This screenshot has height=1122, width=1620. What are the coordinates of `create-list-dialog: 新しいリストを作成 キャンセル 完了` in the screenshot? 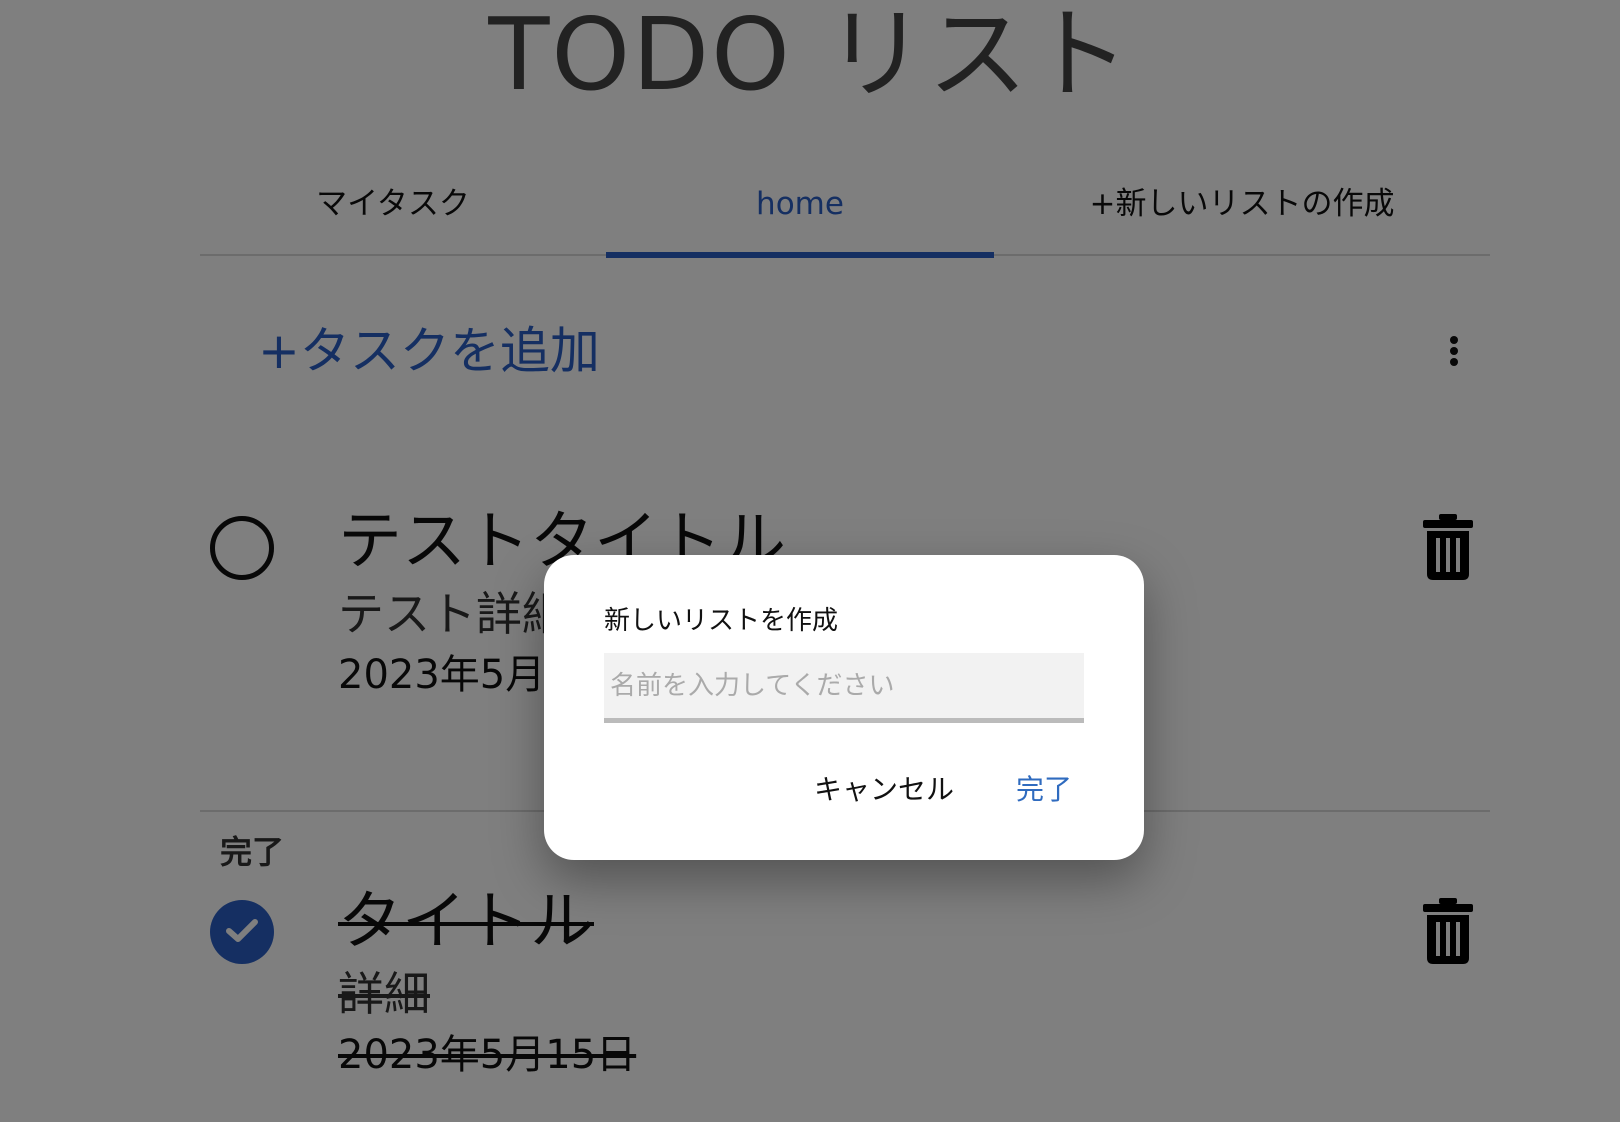 It's located at (844, 707).